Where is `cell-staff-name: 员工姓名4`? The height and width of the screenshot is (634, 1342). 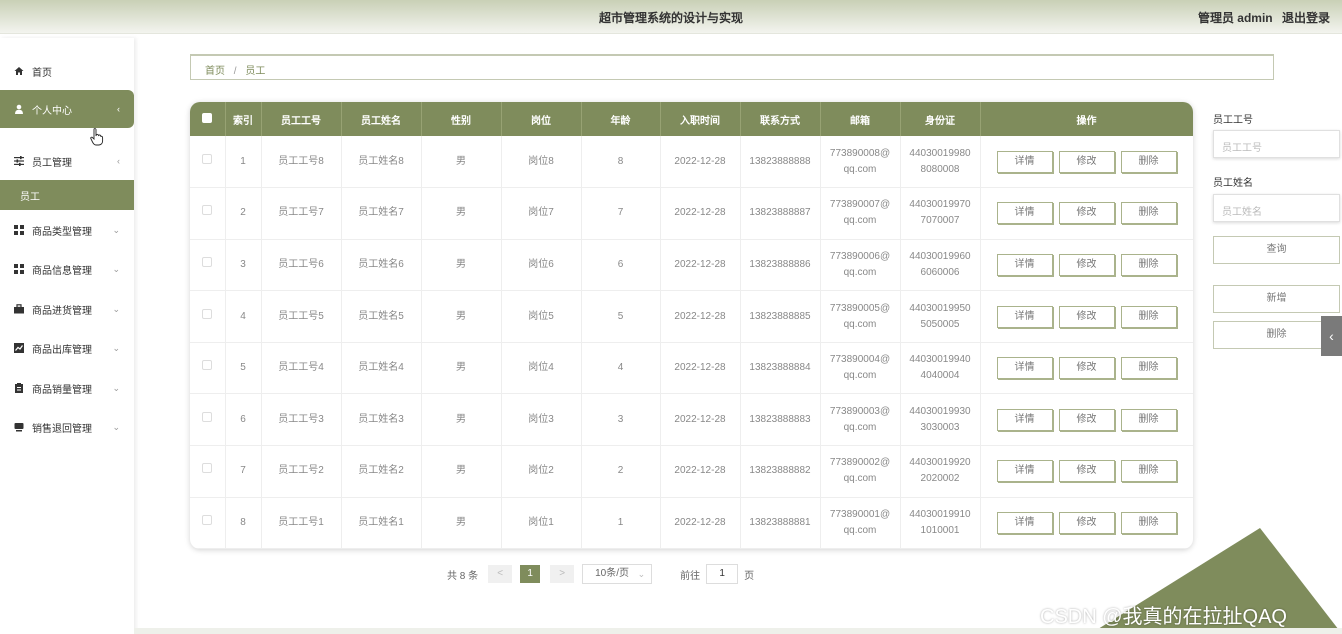 cell-staff-name: 员工姓名4 is located at coordinates (381, 368).